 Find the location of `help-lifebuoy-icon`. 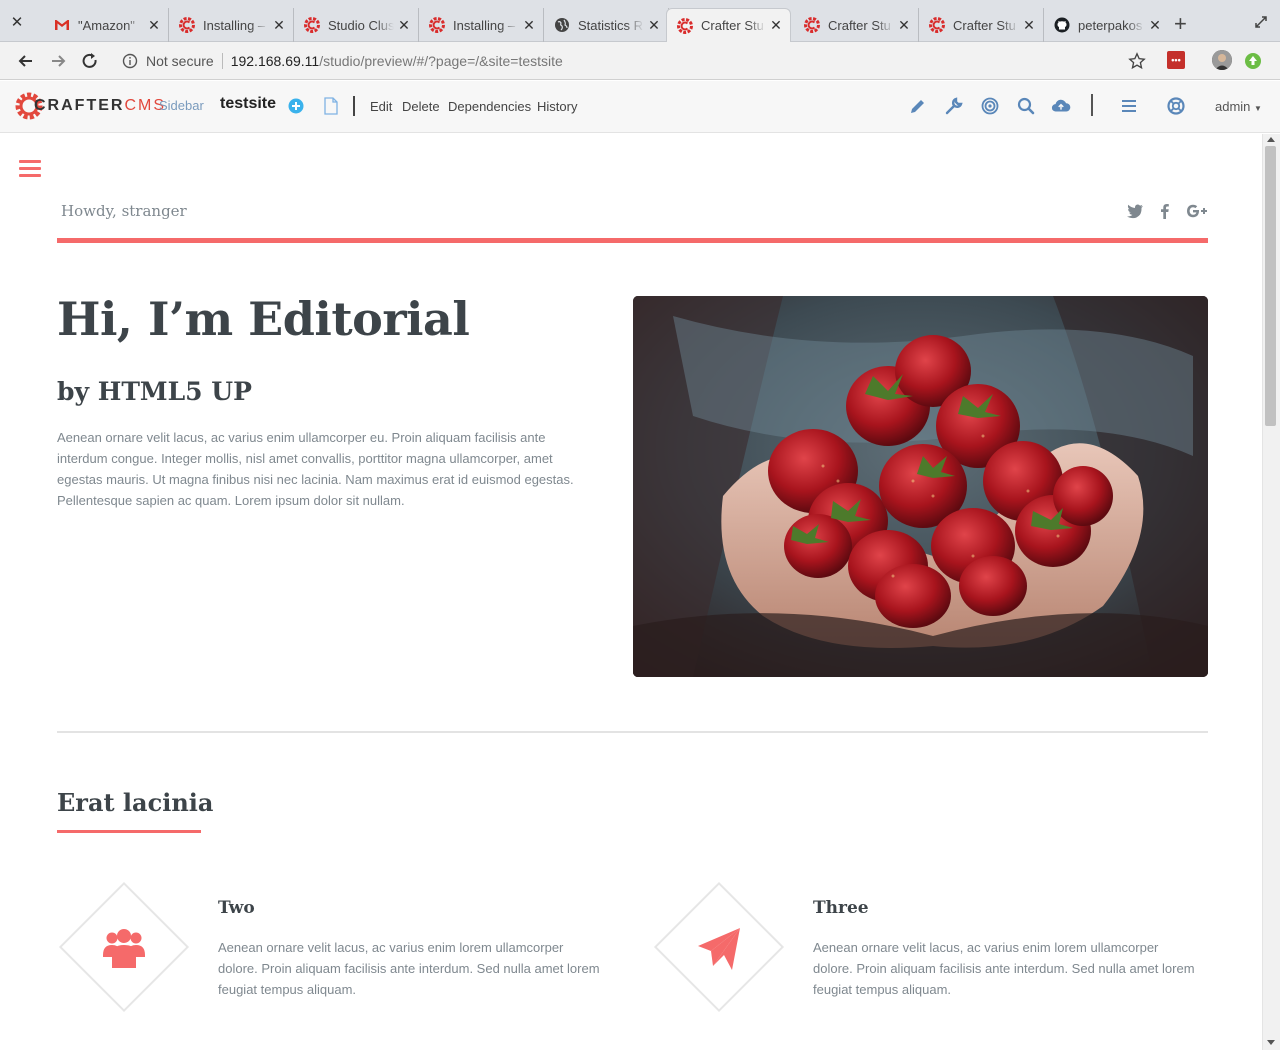

help-lifebuoy-icon is located at coordinates (1176, 106).